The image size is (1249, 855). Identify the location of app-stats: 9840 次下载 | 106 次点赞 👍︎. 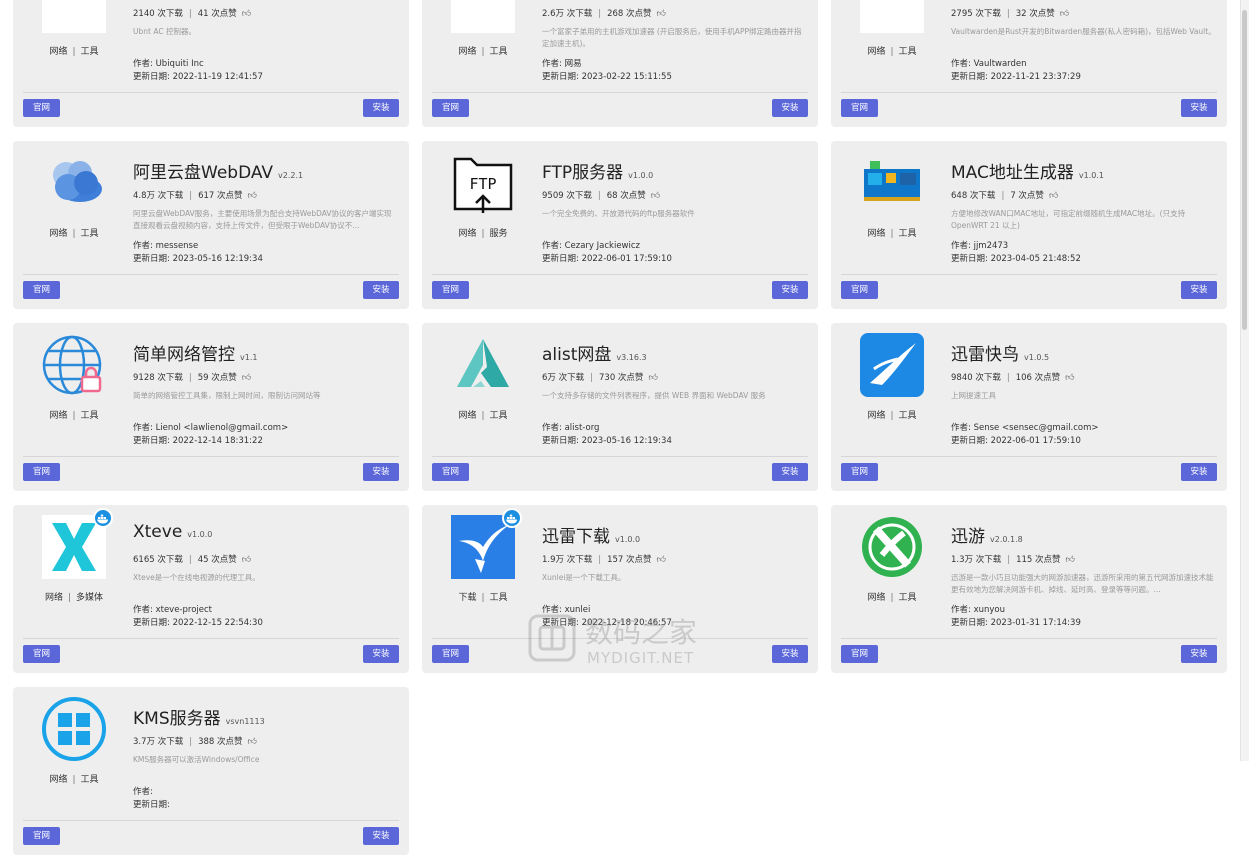
(1013, 377).